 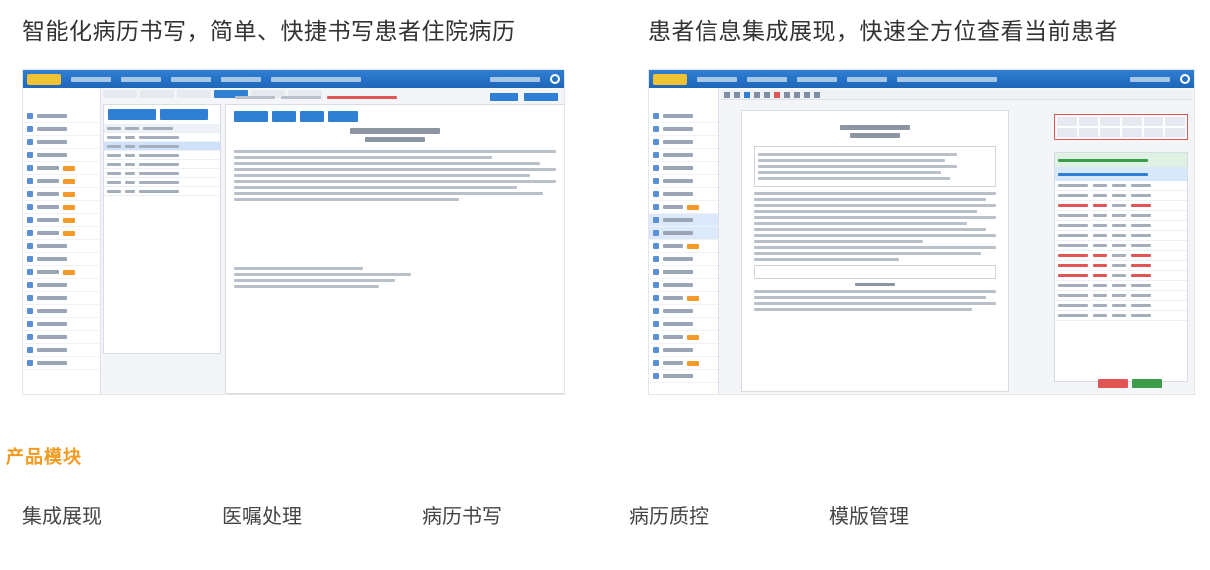 I want to click on module-list: 集成展现 医嘱处理 病历书写 病历质控 模版管理, so click(x=605, y=515).